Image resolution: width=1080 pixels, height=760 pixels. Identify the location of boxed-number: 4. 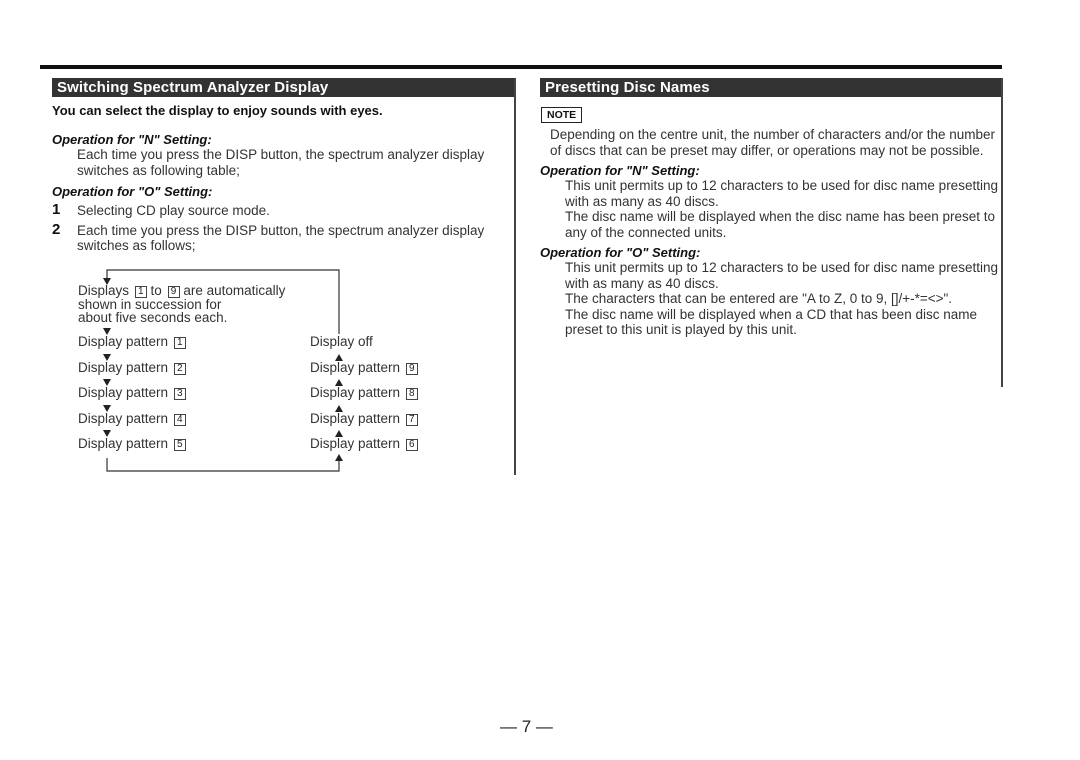
(179, 420).